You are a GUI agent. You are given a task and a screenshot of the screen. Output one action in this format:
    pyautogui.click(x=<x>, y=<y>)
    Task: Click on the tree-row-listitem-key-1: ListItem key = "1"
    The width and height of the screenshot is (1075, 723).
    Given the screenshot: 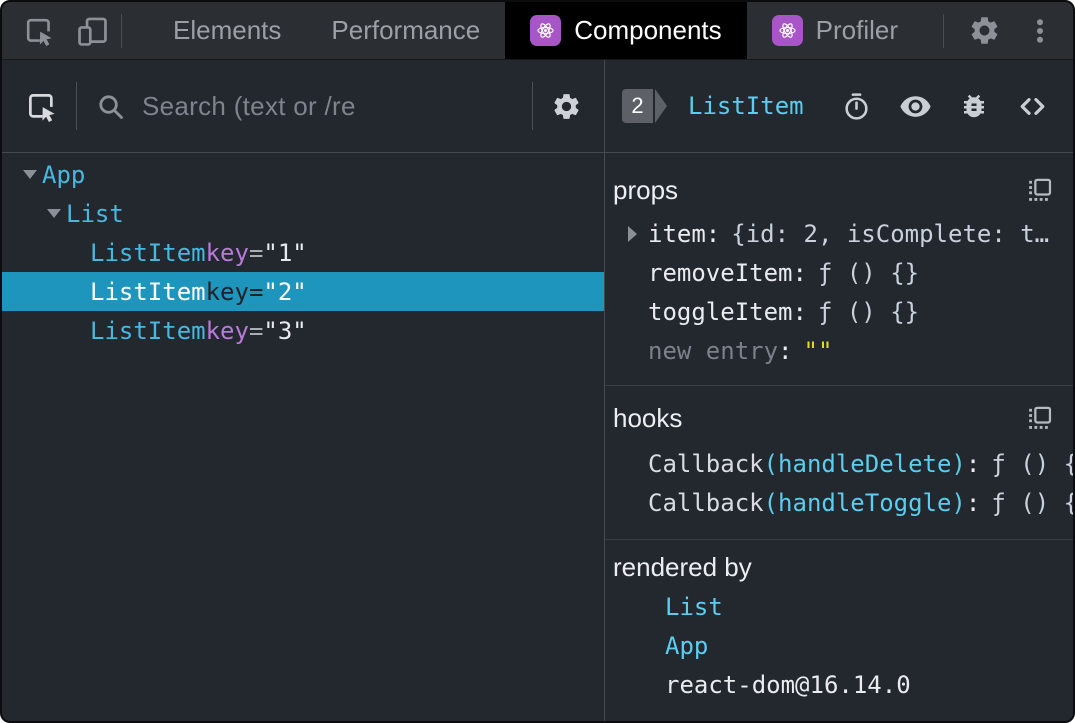 What is the action you would take?
    pyautogui.click(x=303, y=252)
    